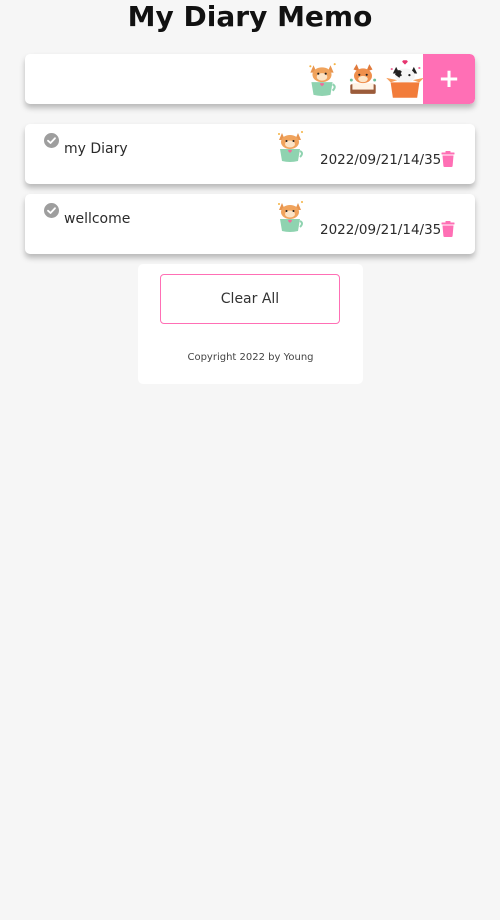 The image size is (500, 920). Describe the element at coordinates (405, 79) in the screenshot. I see `cat-in-box-sticker-icon` at that location.